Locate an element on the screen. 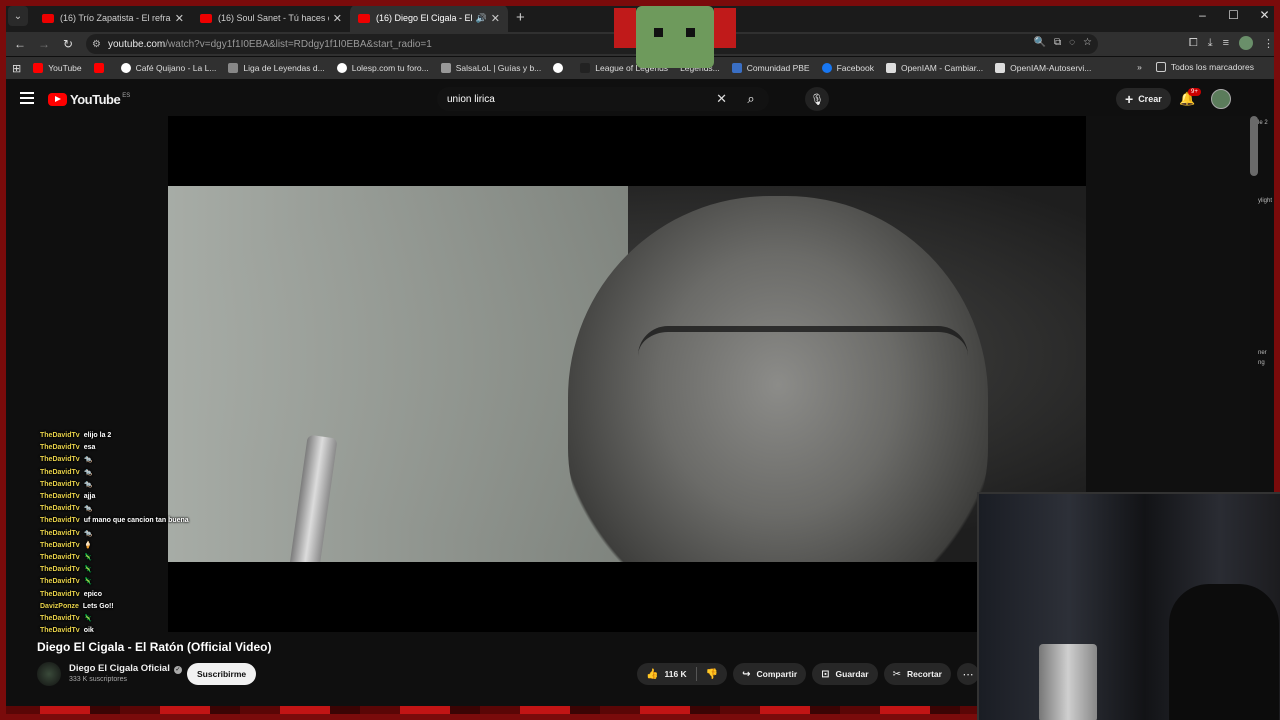  channel-avatar is located at coordinates (49, 674).